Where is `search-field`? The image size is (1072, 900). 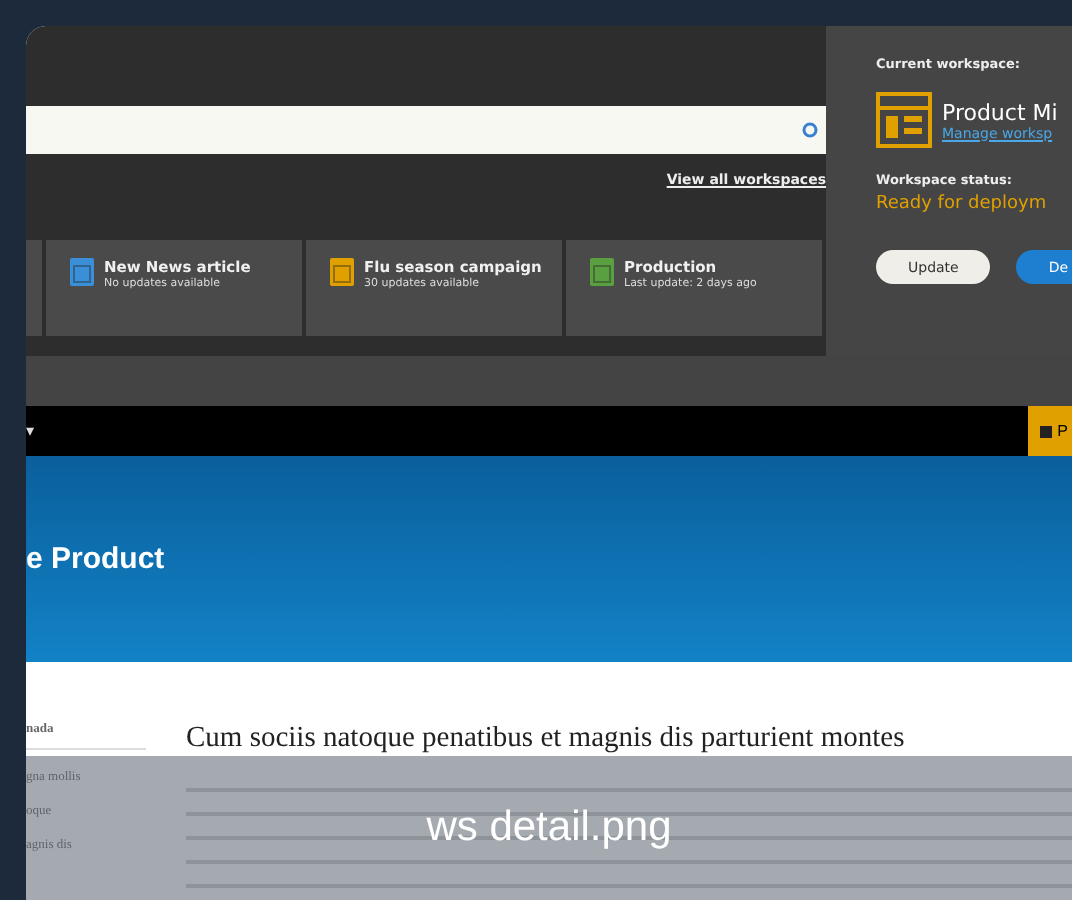
search-field is located at coordinates (426, 130).